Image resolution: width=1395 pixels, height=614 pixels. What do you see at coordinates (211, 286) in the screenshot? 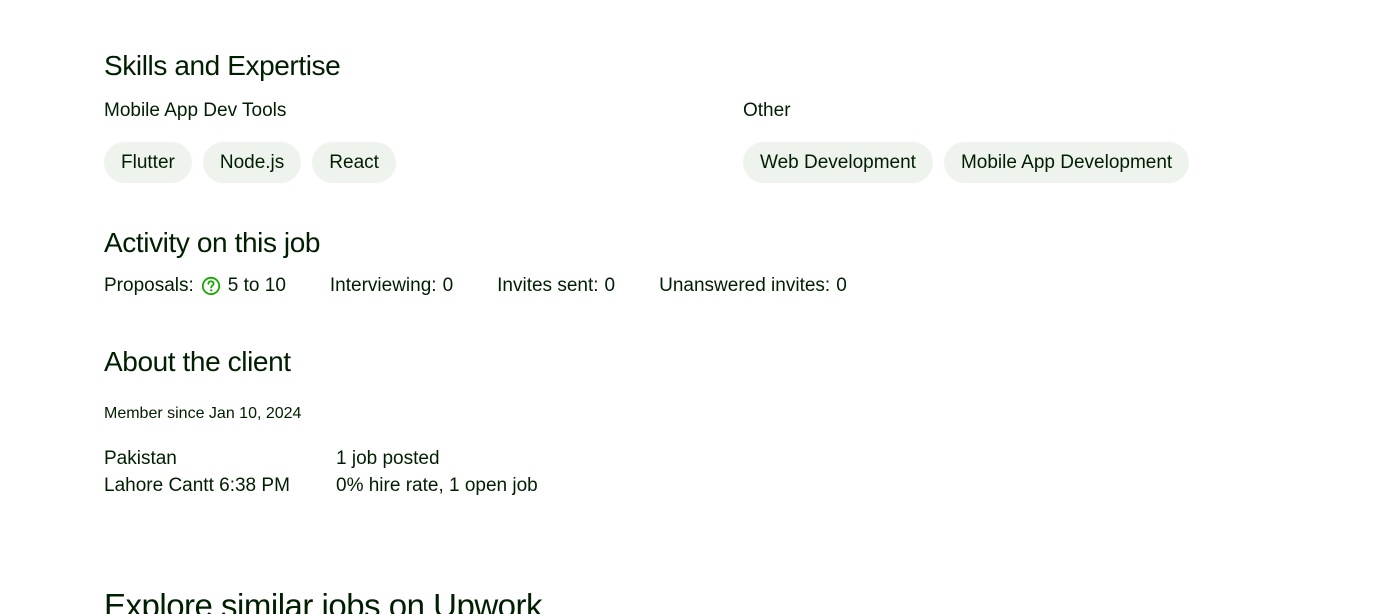
I see `question-circle-icon` at bounding box center [211, 286].